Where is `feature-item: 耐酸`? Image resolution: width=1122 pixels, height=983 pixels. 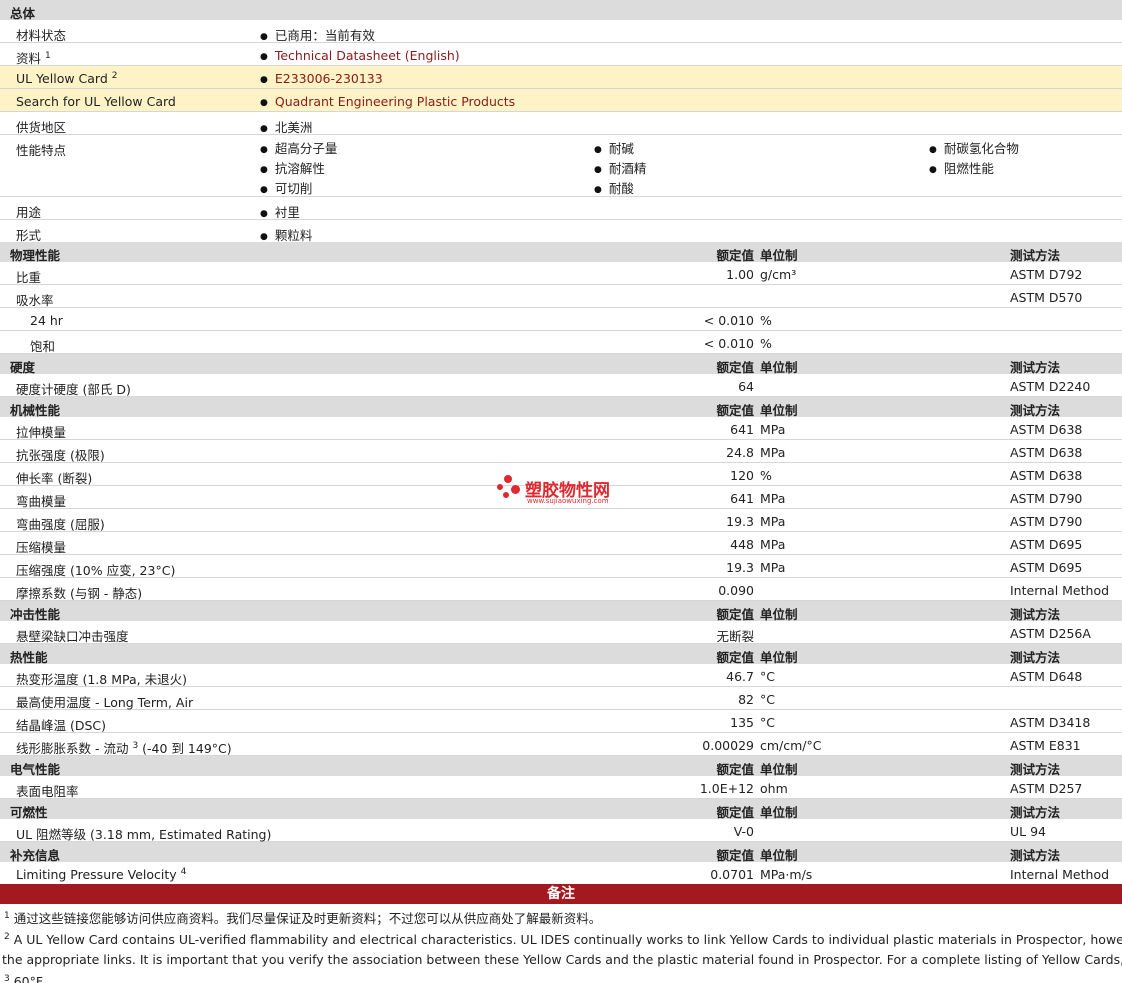 feature-item: 耐酸 is located at coordinates (614, 187).